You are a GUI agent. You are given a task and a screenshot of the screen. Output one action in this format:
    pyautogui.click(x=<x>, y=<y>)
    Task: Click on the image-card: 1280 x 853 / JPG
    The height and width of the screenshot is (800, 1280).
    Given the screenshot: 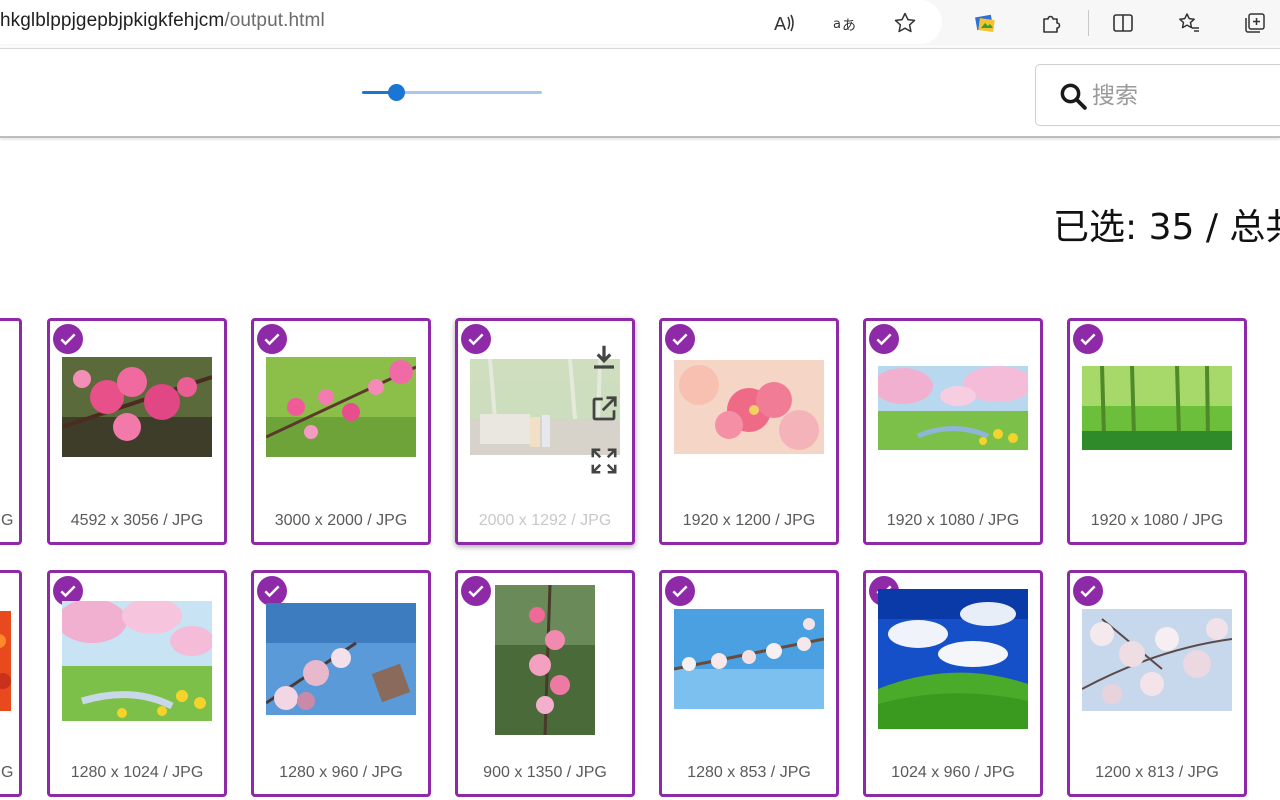 What is the action you would take?
    pyautogui.click(x=749, y=683)
    